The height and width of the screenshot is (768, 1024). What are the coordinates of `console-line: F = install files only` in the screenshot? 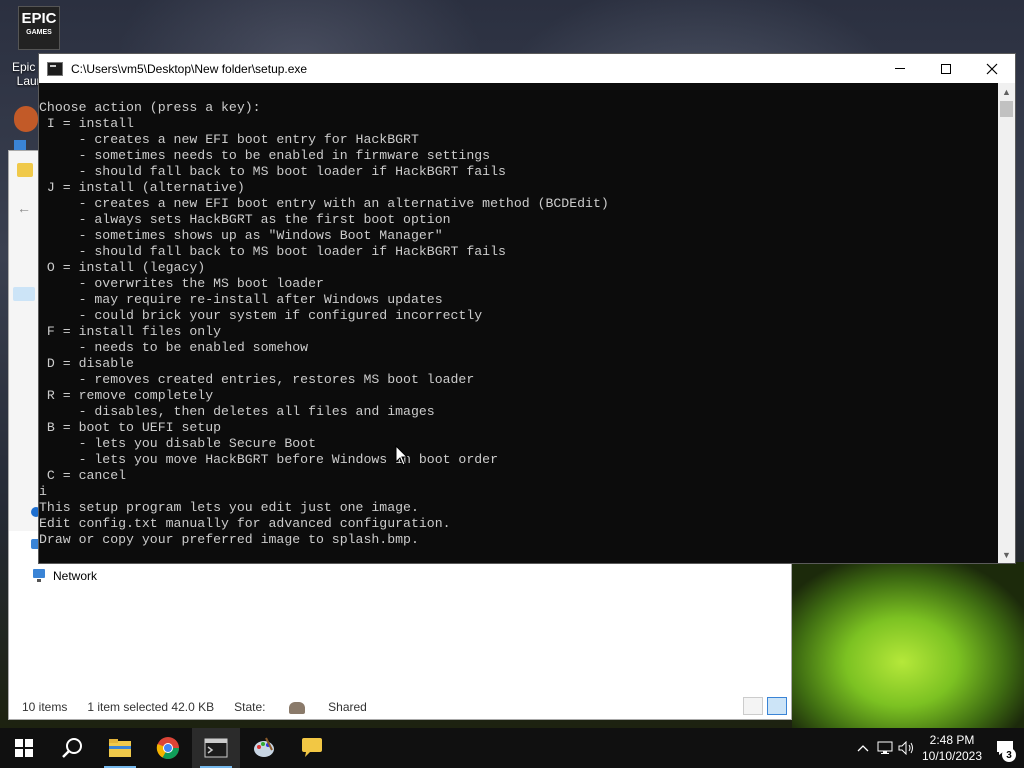 It's located at (130, 331).